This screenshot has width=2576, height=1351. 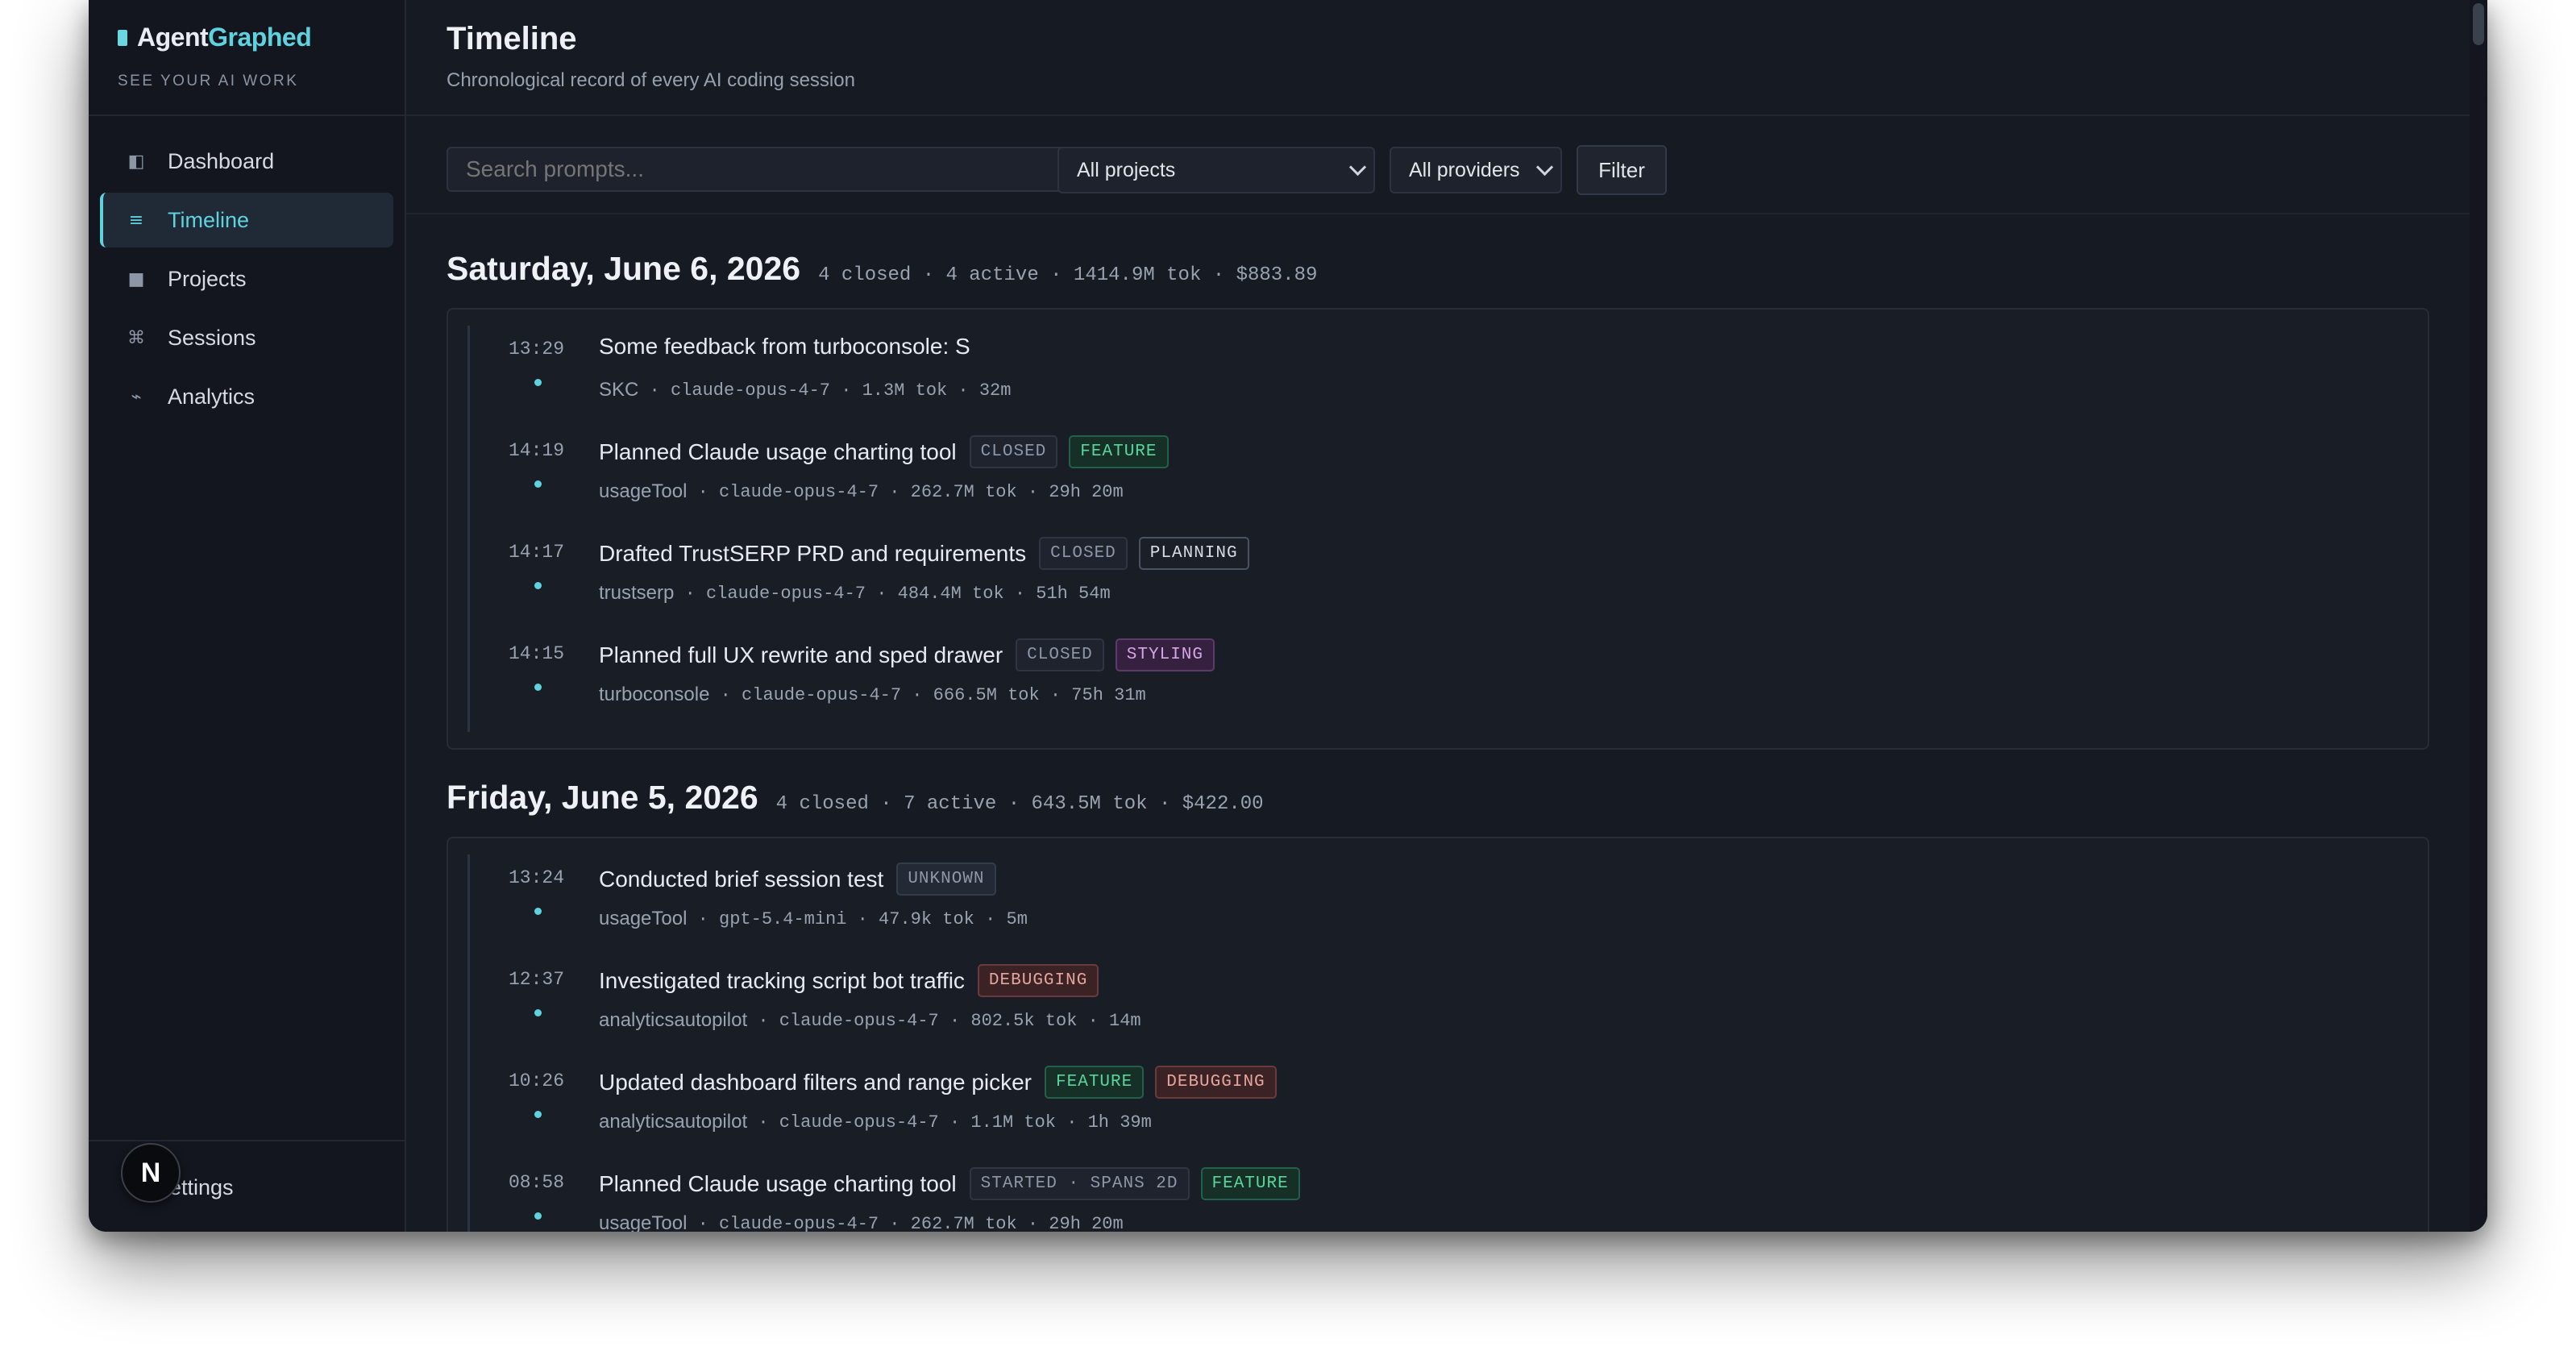 I want to click on session-time: 14:19, so click(x=537, y=451).